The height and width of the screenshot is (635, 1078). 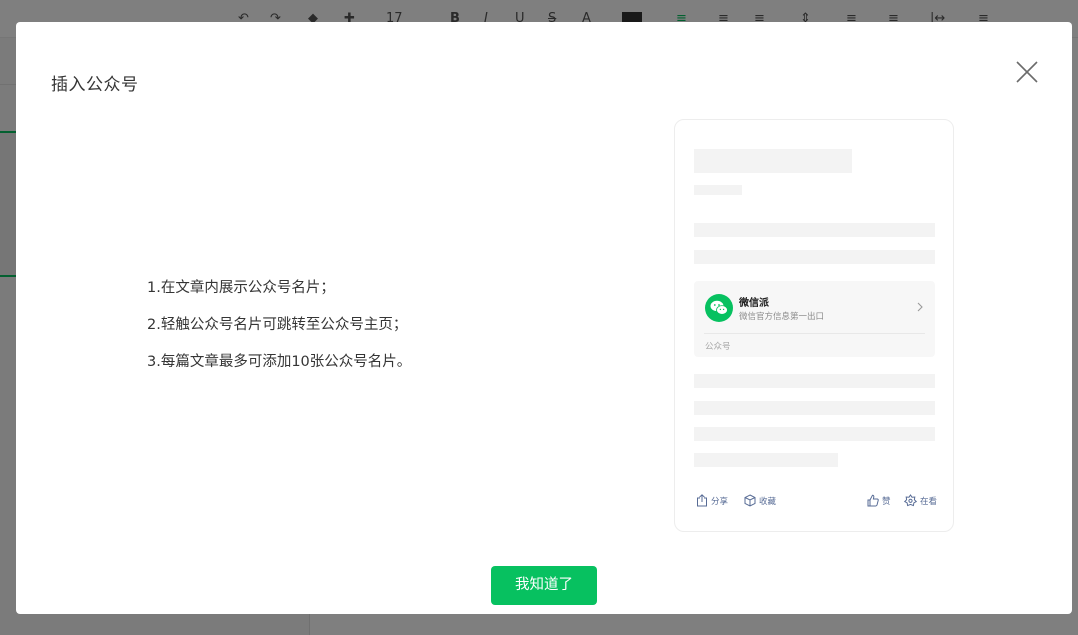 What do you see at coordinates (544, 585) in the screenshot?
I see `confirm-button: 我知道了` at bounding box center [544, 585].